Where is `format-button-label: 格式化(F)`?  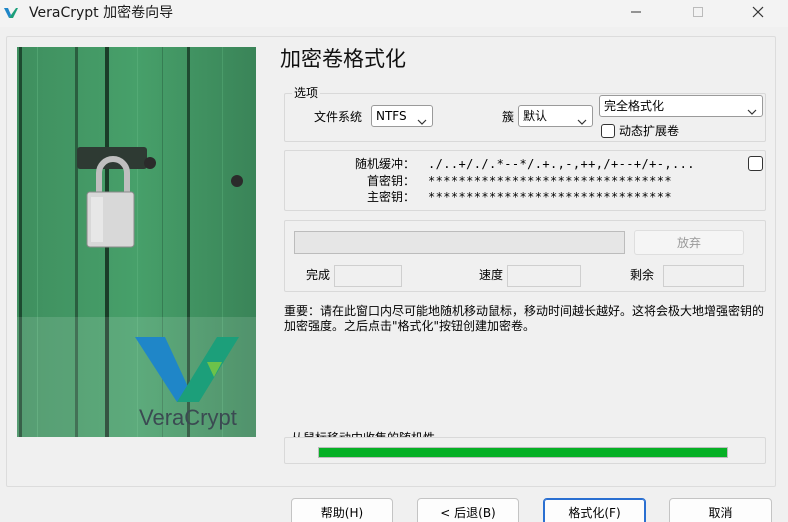
format-button-label: 格式化(F) is located at coordinates (594, 512).